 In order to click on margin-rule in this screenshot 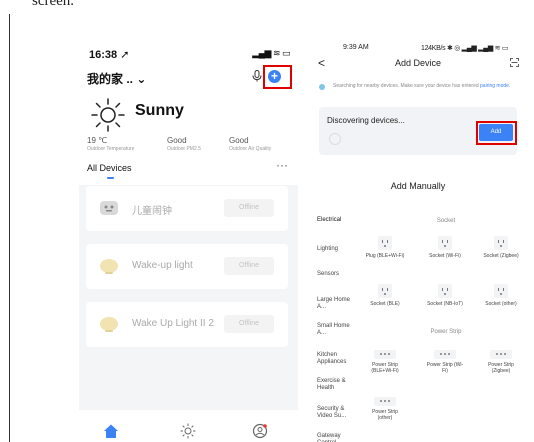, I will do `click(9, 228)`.